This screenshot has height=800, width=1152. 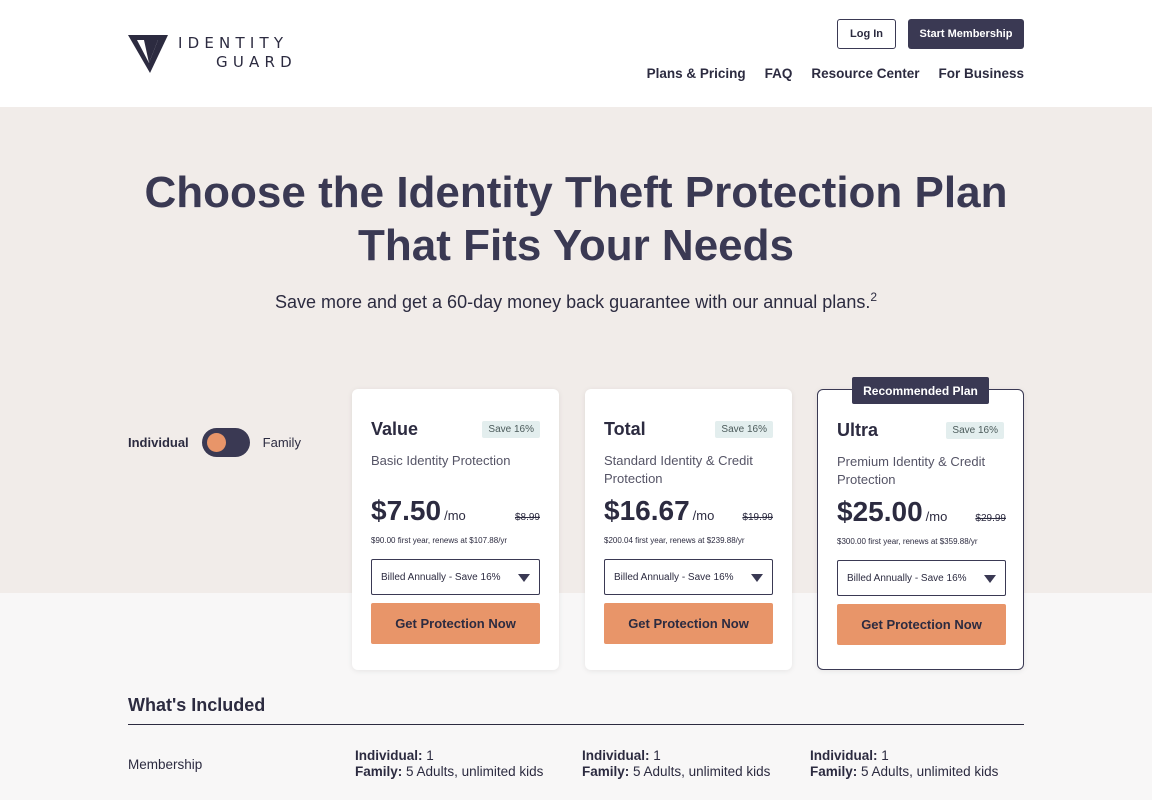 I want to click on plan-description: Basic Identity Protection, so click(x=441, y=460).